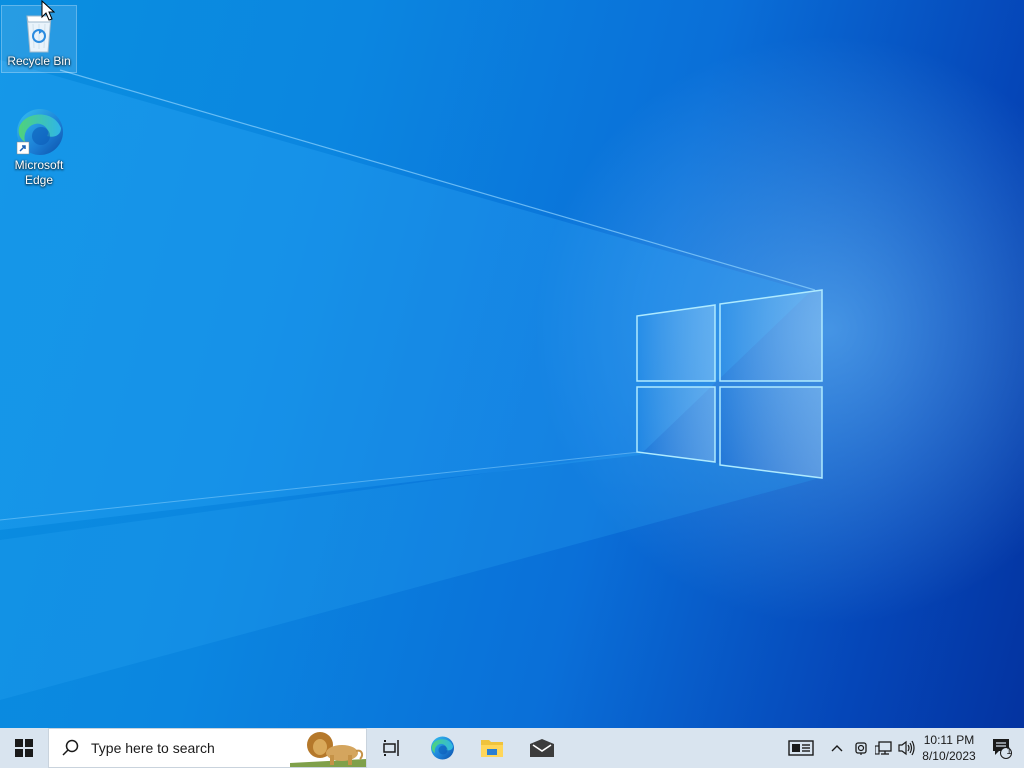  I want to click on network-tray-button, so click(884, 748).